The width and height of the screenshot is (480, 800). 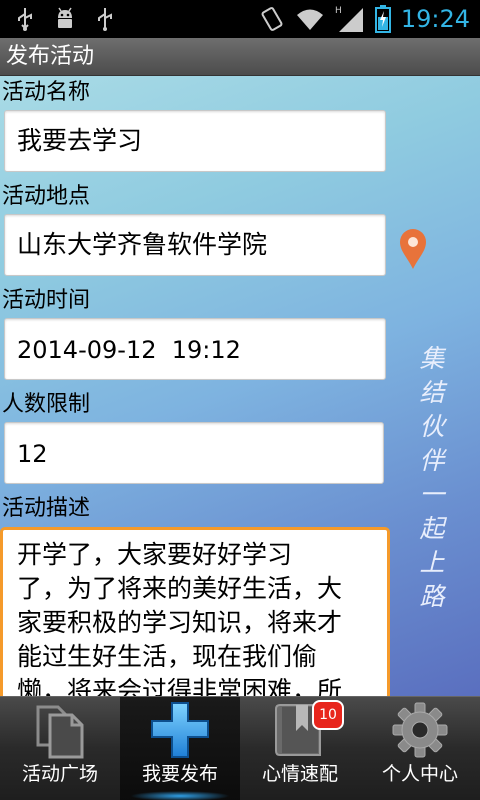 I want to click on people-limit-input: 12, so click(x=194, y=453).